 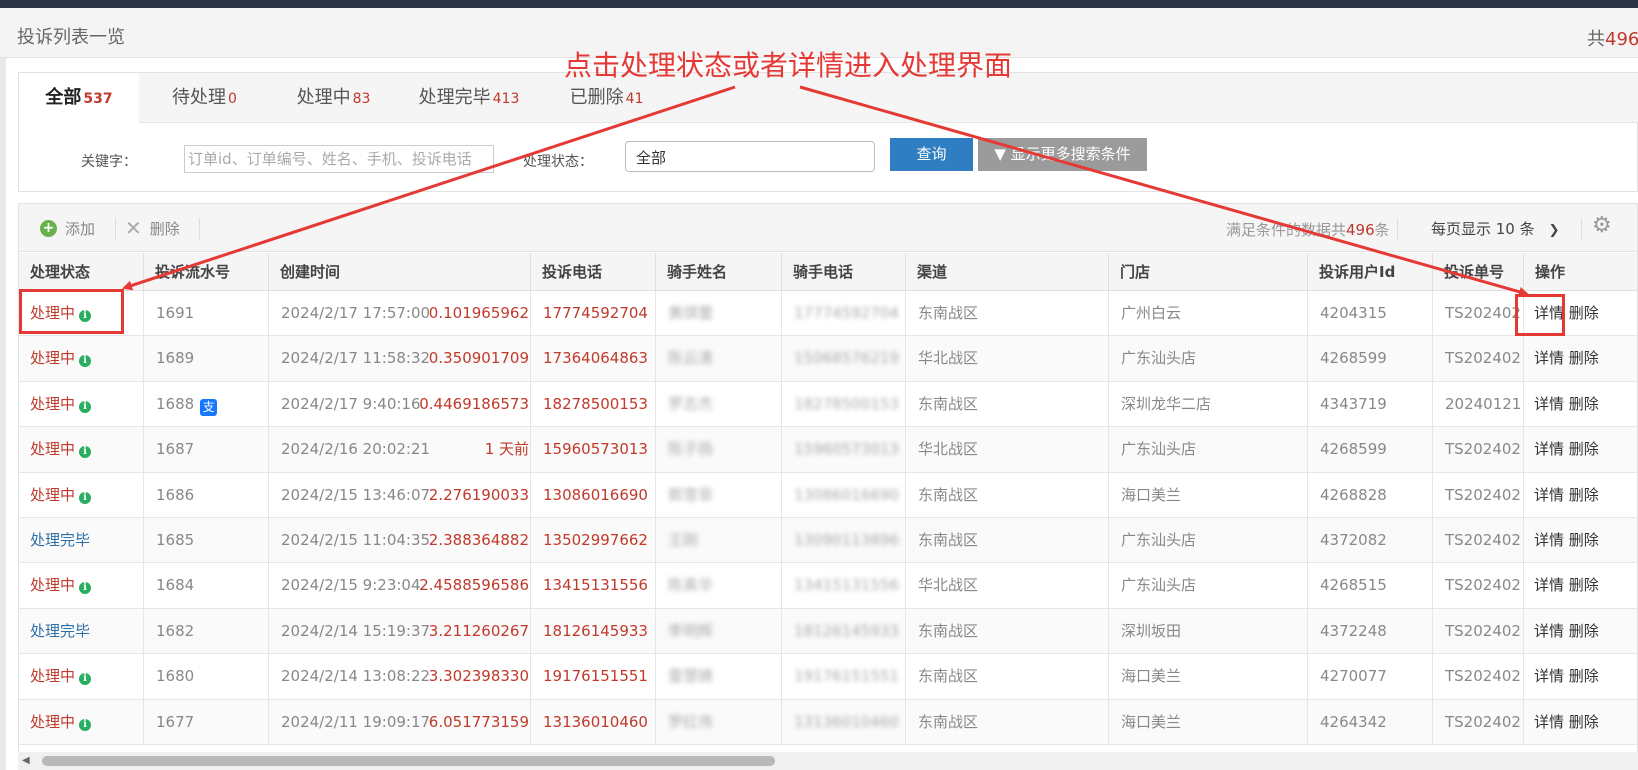 I want to click on delete-button: ✕ 删除, so click(x=152, y=228).